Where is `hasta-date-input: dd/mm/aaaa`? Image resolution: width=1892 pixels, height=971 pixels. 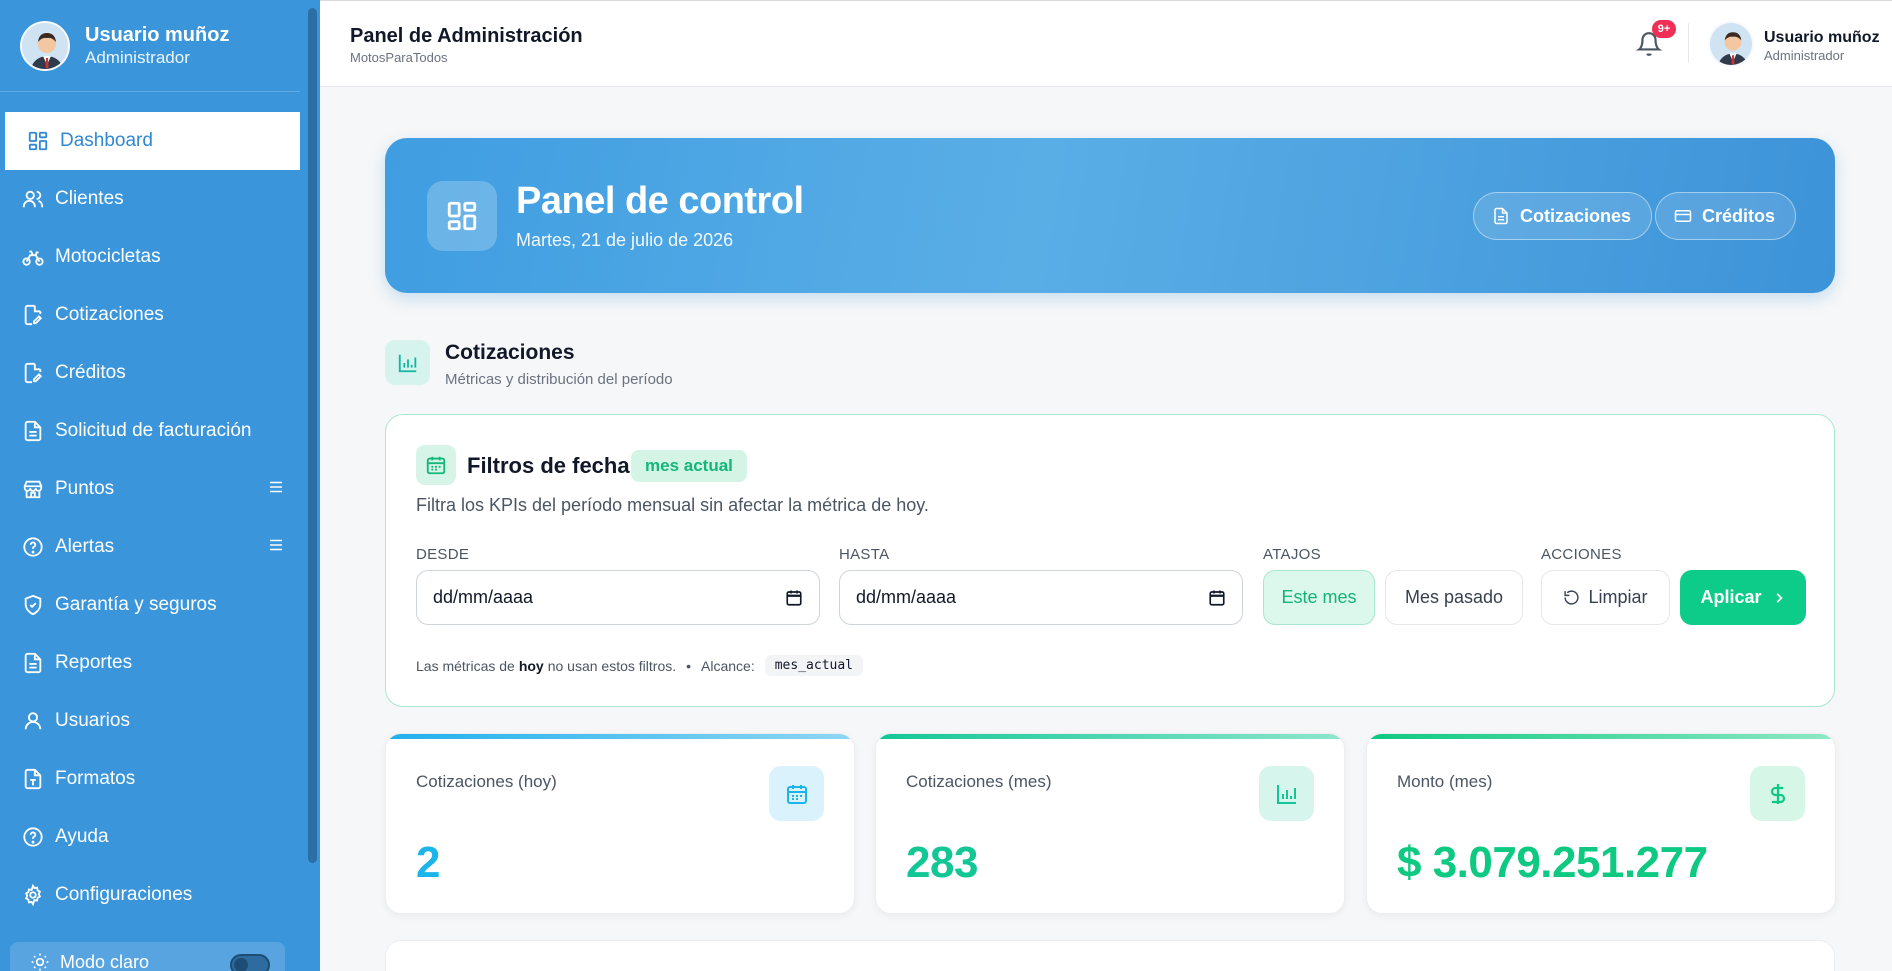 hasta-date-input: dd/mm/aaaa is located at coordinates (1041, 597).